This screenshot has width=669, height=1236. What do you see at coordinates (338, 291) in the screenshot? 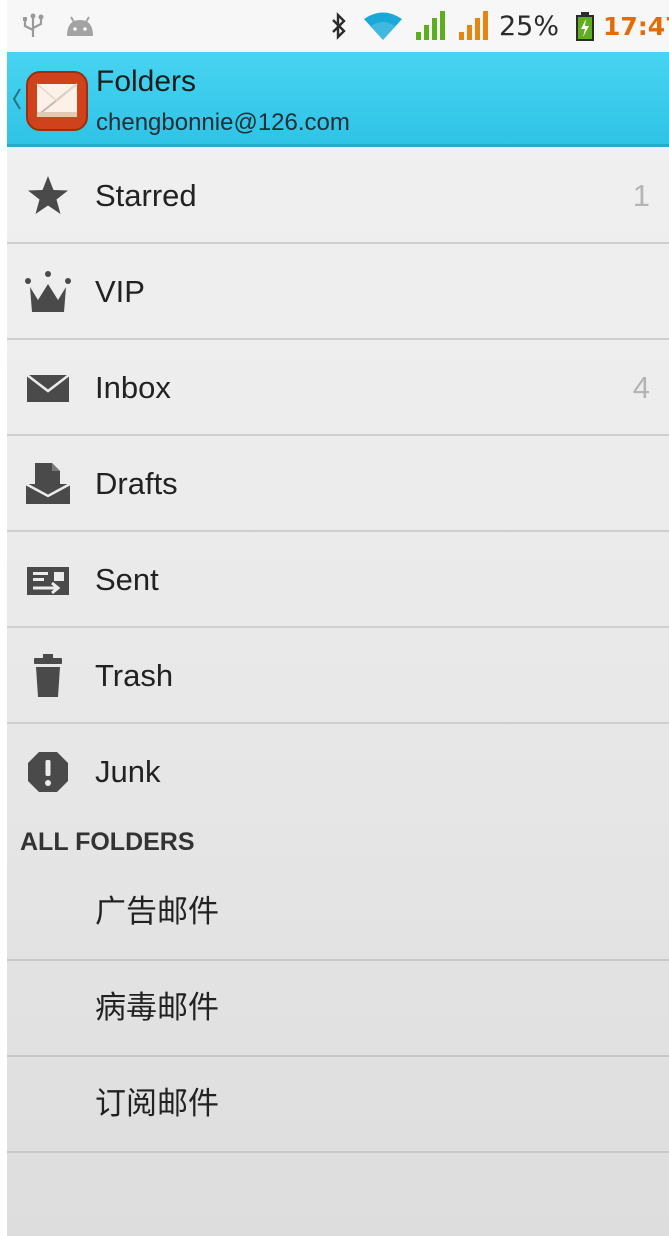
I see `folder-row-vip: VIP` at bounding box center [338, 291].